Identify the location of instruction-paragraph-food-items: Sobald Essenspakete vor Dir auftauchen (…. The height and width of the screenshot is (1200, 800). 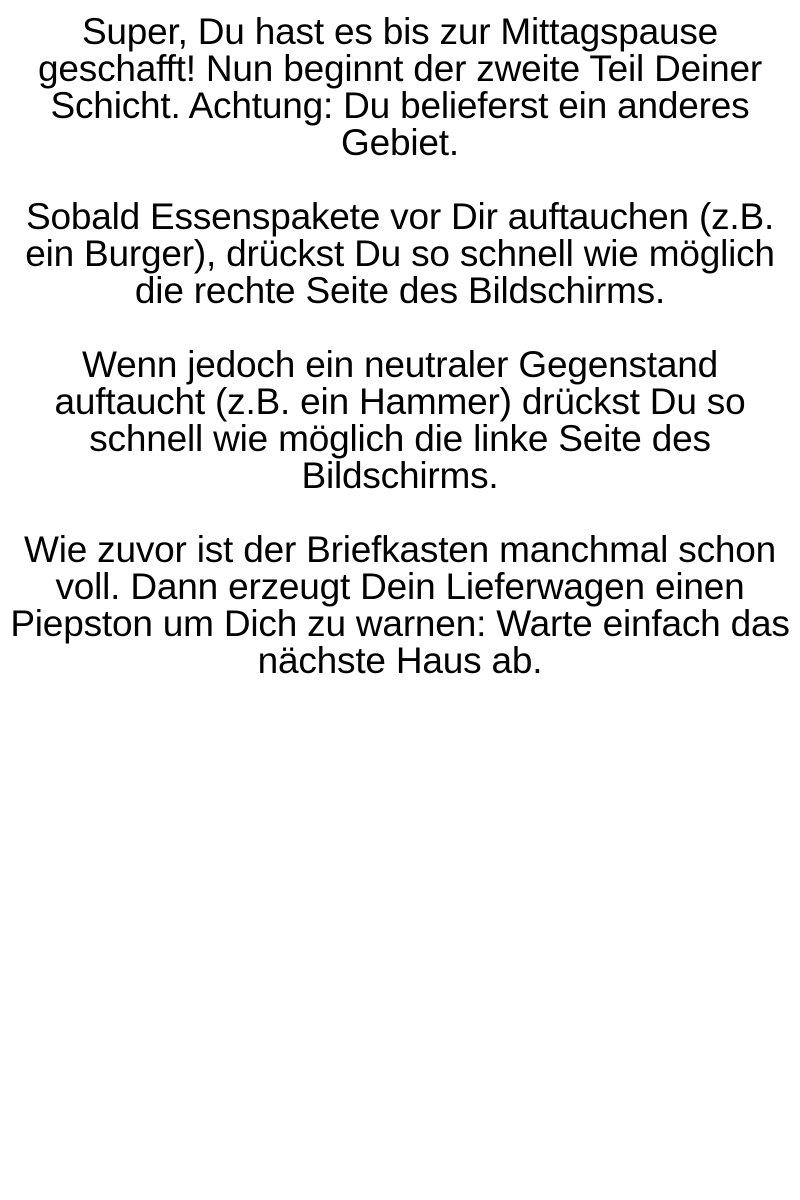
(400, 253).